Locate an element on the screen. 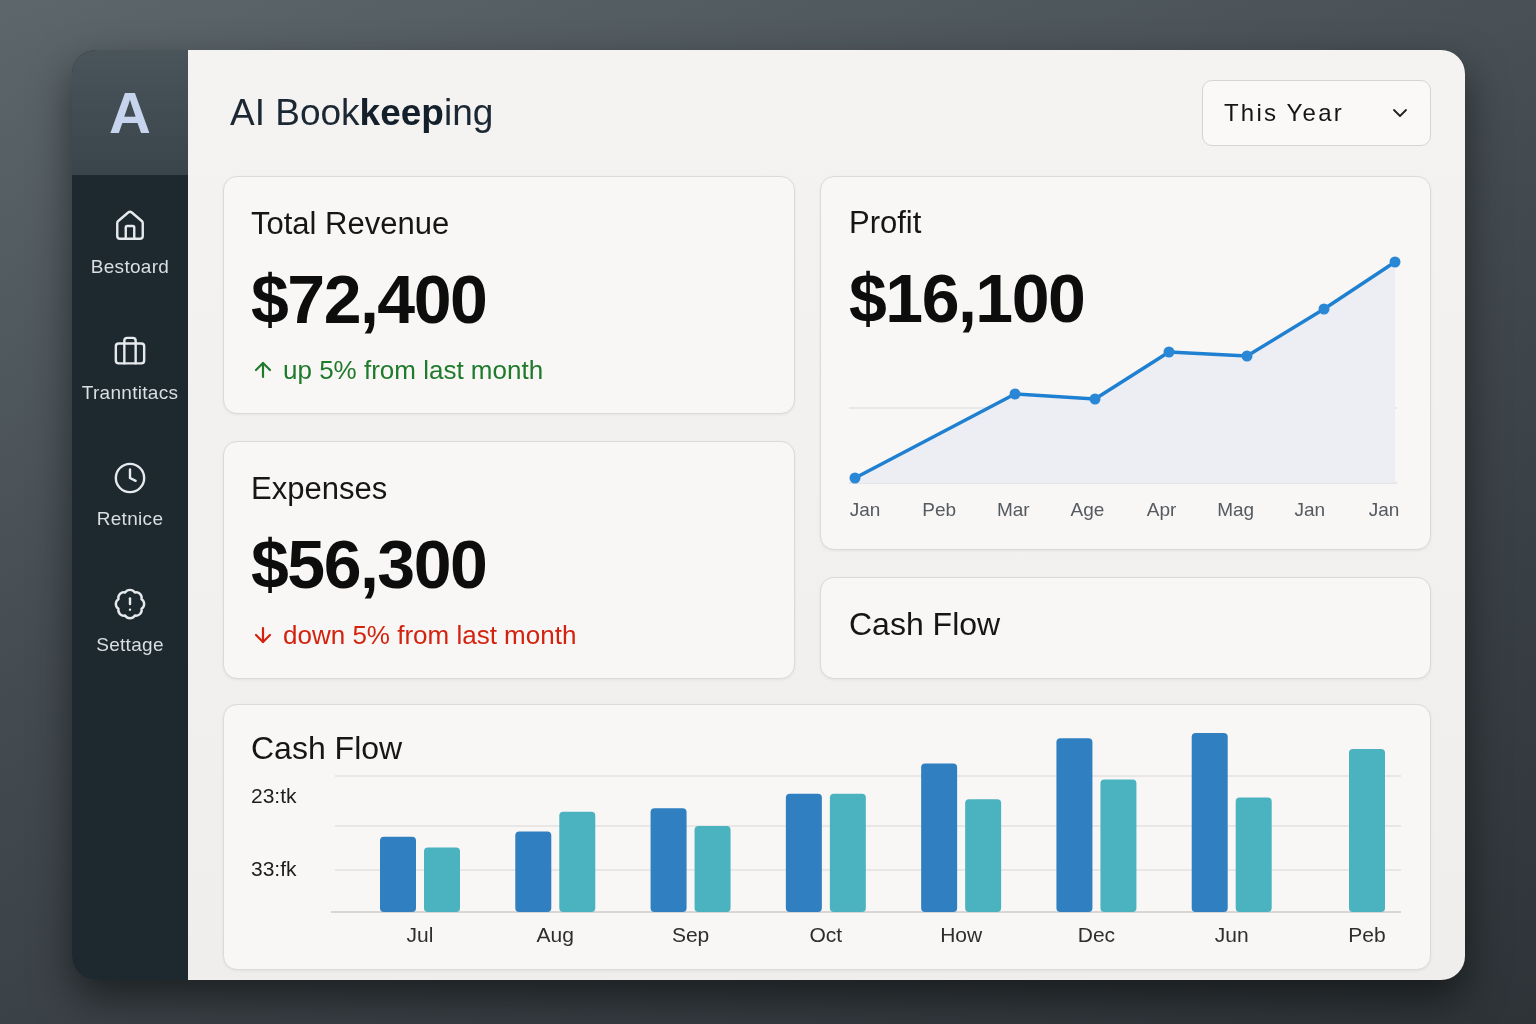 The image size is (1536, 1024). y-axis-label: 33:fk is located at coordinates (274, 868).